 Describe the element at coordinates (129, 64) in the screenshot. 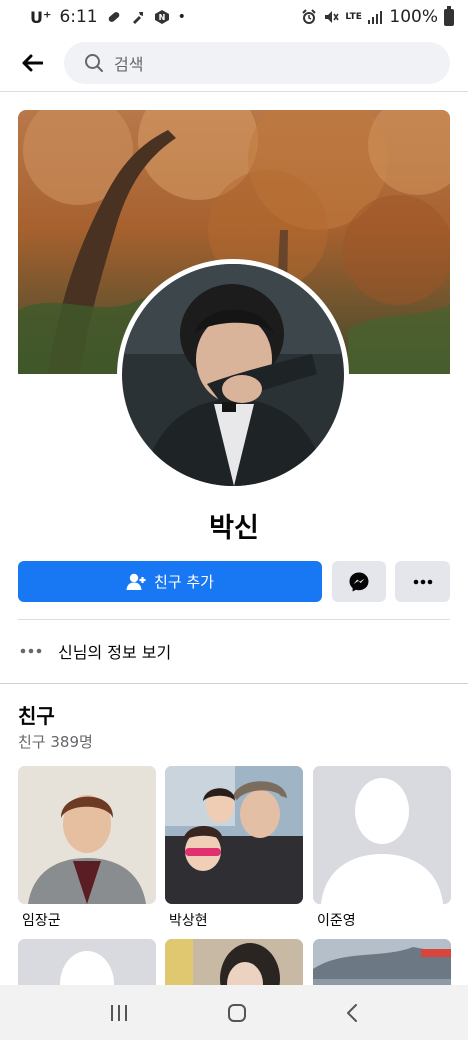

I see `search-placeholder: 검색` at that location.